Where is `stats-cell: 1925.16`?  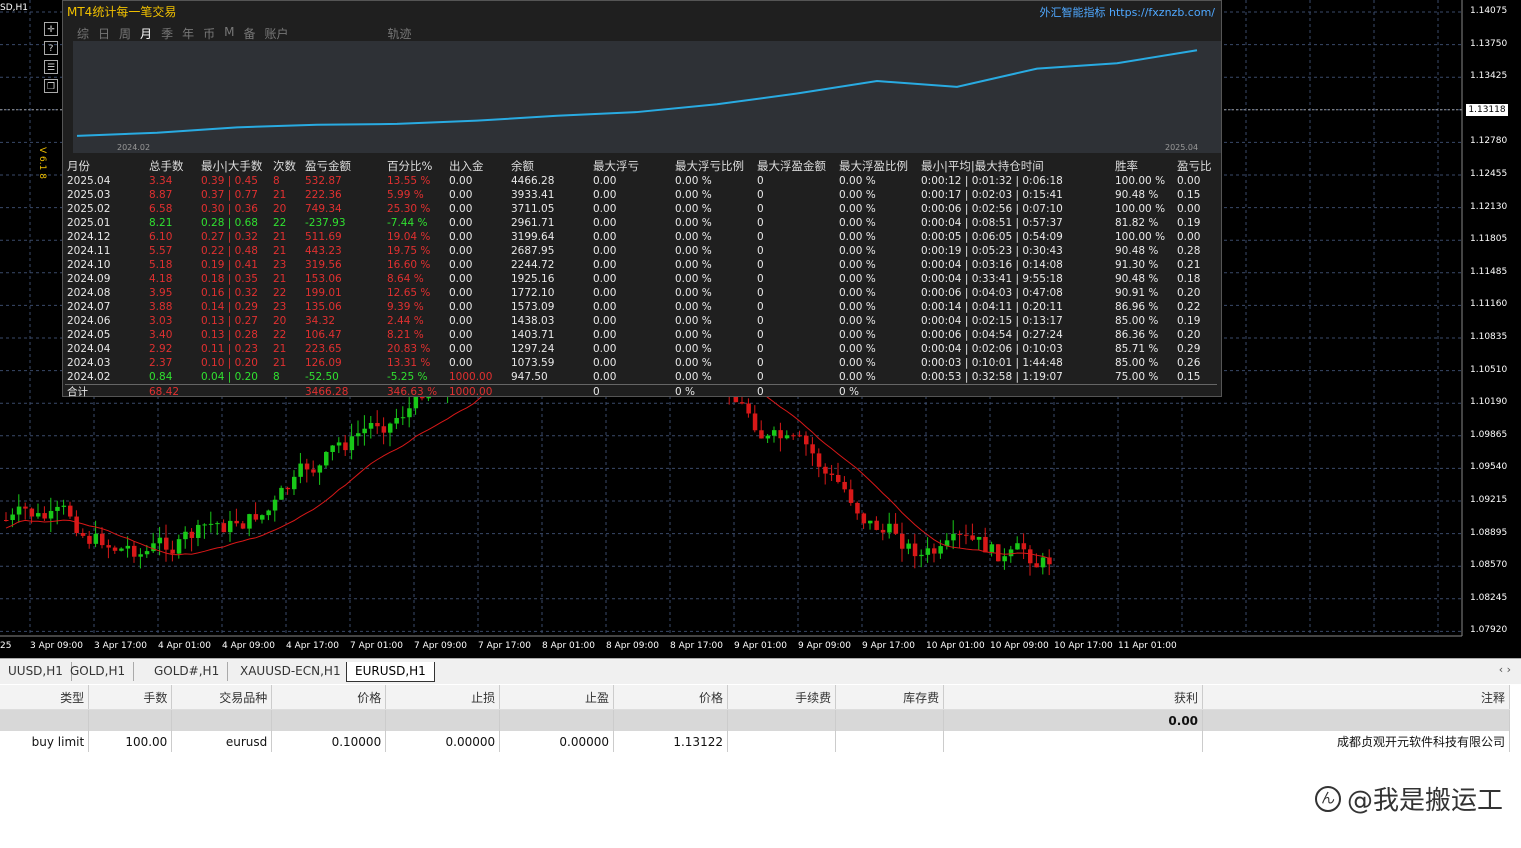
stats-cell: 1925.16 is located at coordinates (533, 279).